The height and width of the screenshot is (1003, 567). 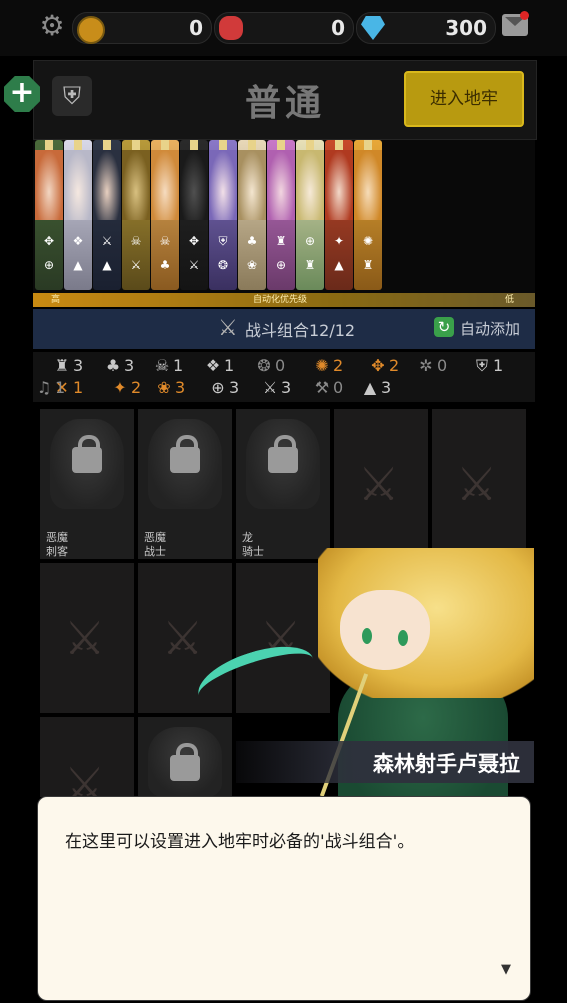 I want to click on priority-low-label: 低, so click(x=510, y=300).